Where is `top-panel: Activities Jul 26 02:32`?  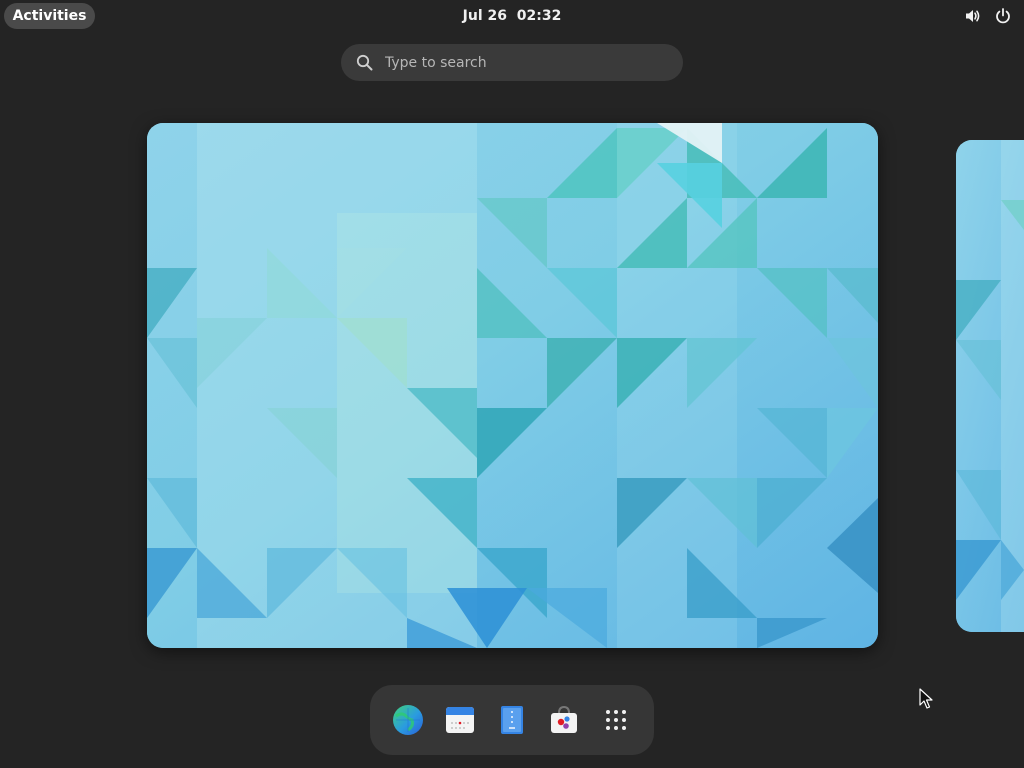 top-panel: Activities Jul 26 02:32 is located at coordinates (512, 16).